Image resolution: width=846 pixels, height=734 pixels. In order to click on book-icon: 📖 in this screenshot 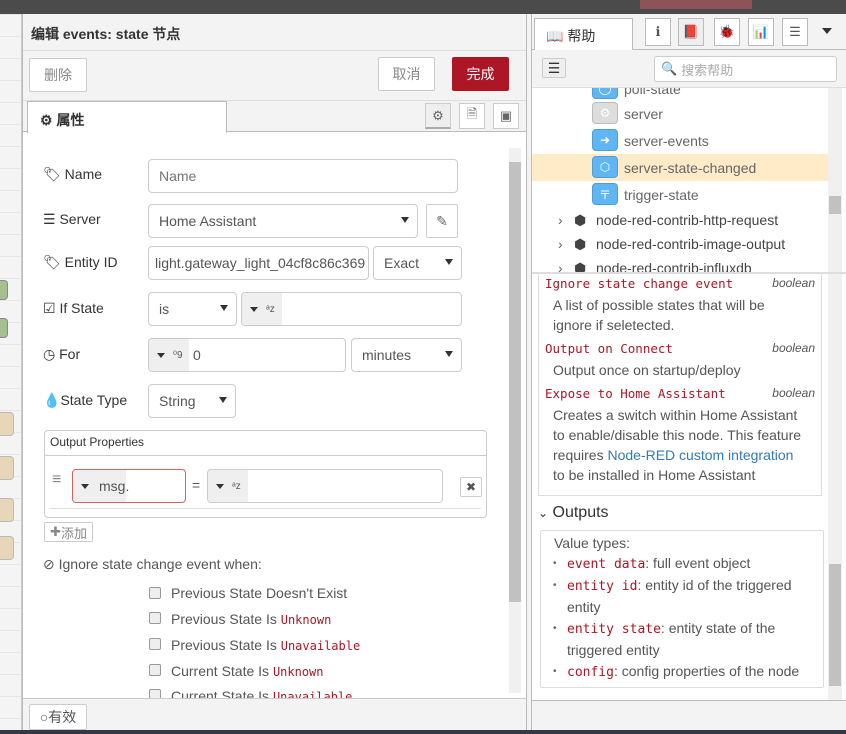, I will do `click(555, 36)`.